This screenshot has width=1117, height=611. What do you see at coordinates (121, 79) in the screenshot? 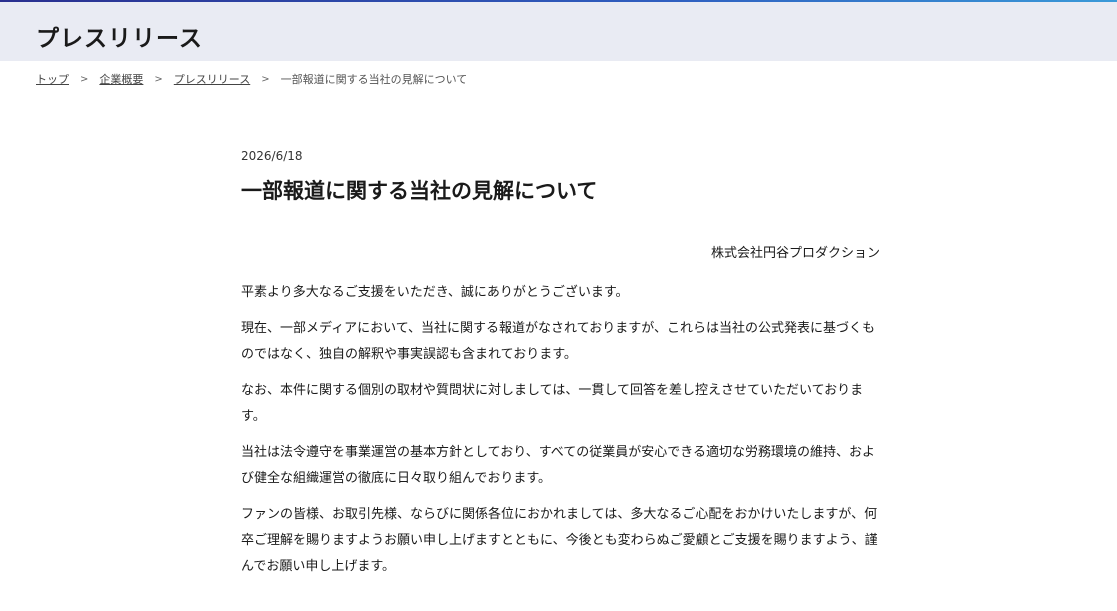
I see `breadcrumb-link-company: 企業概要` at bounding box center [121, 79].